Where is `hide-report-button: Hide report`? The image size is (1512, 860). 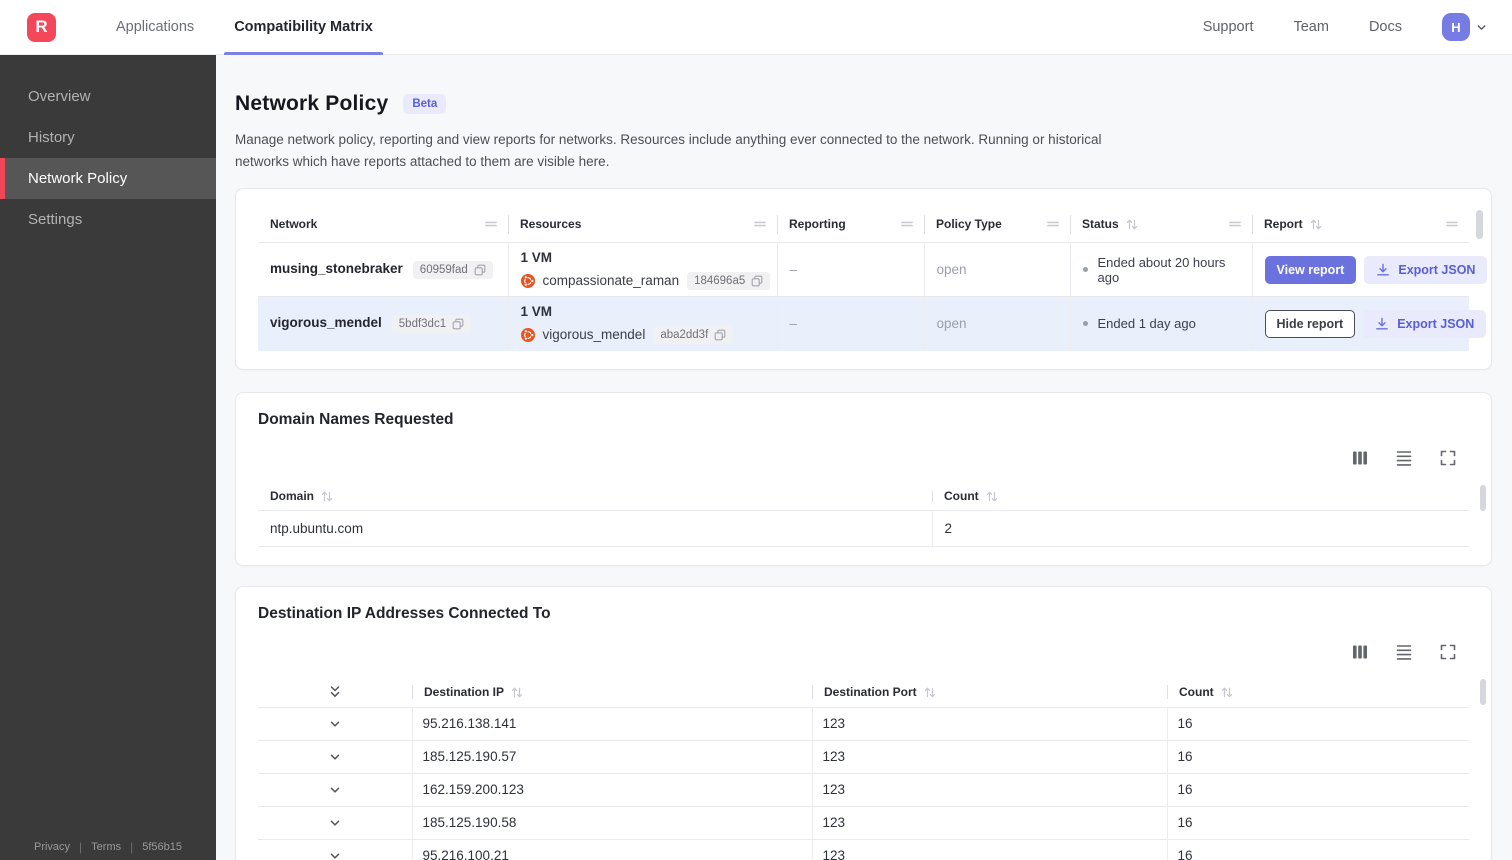
hide-report-button: Hide report is located at coordinates (1310, 323).